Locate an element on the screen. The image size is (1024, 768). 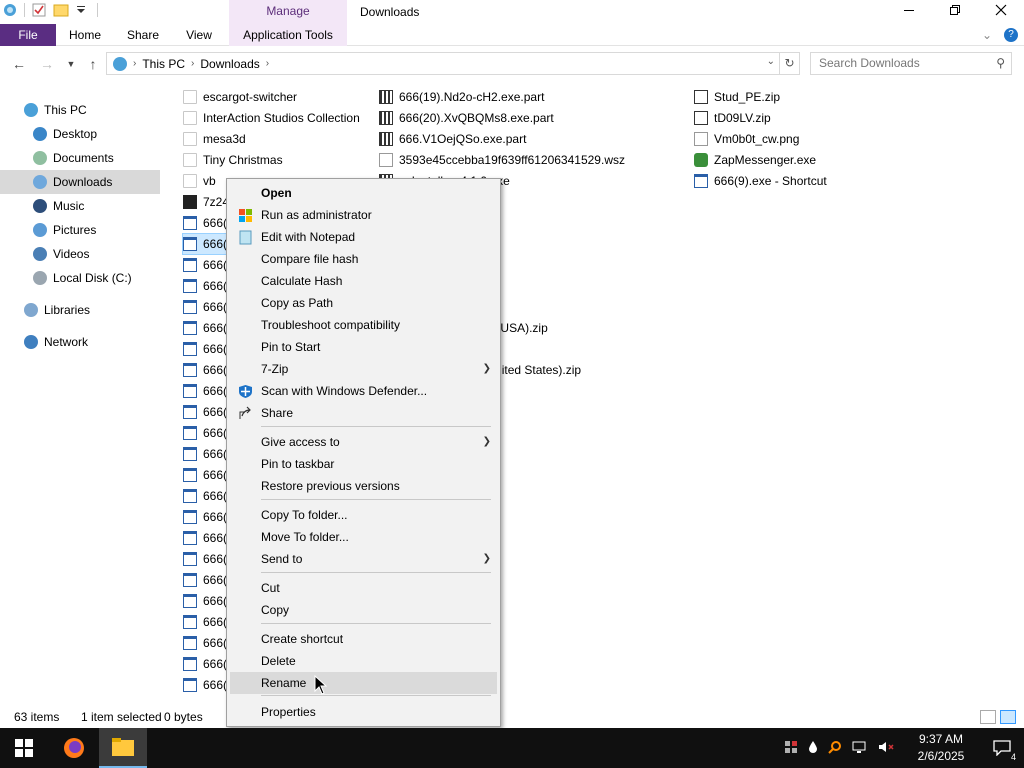
search-tray-icon is located at coordinates (835, 748).